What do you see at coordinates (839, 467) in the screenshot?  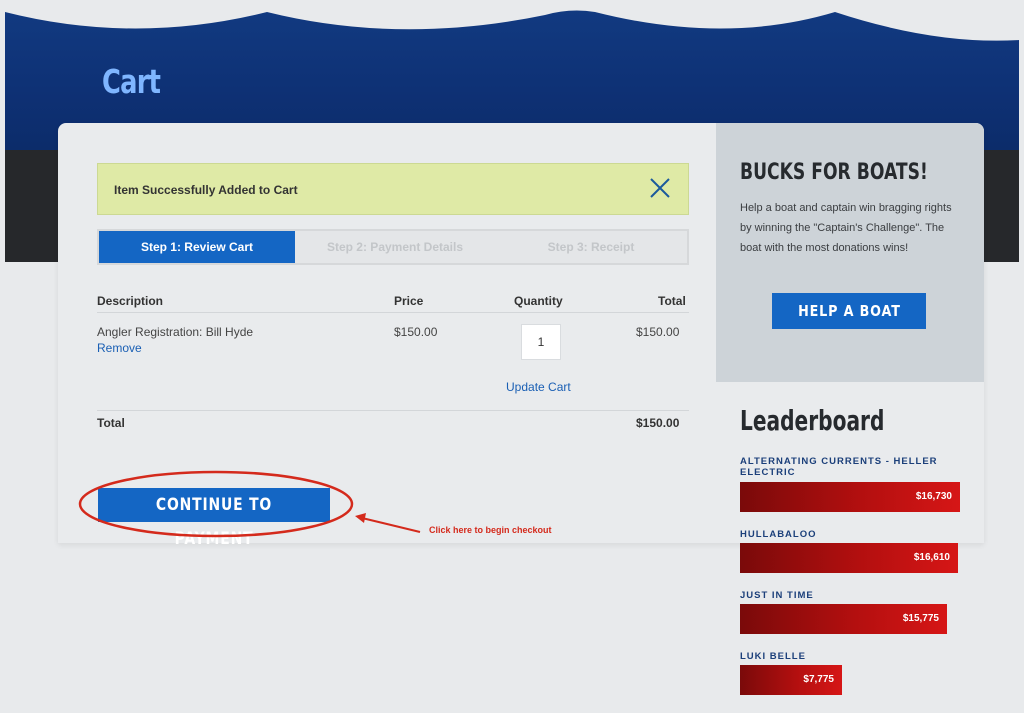 I see `leaderboard-entry-name: ALTERNATING CURRENTS - HELLER ELECTRIC` at bounding box center [839, 467].